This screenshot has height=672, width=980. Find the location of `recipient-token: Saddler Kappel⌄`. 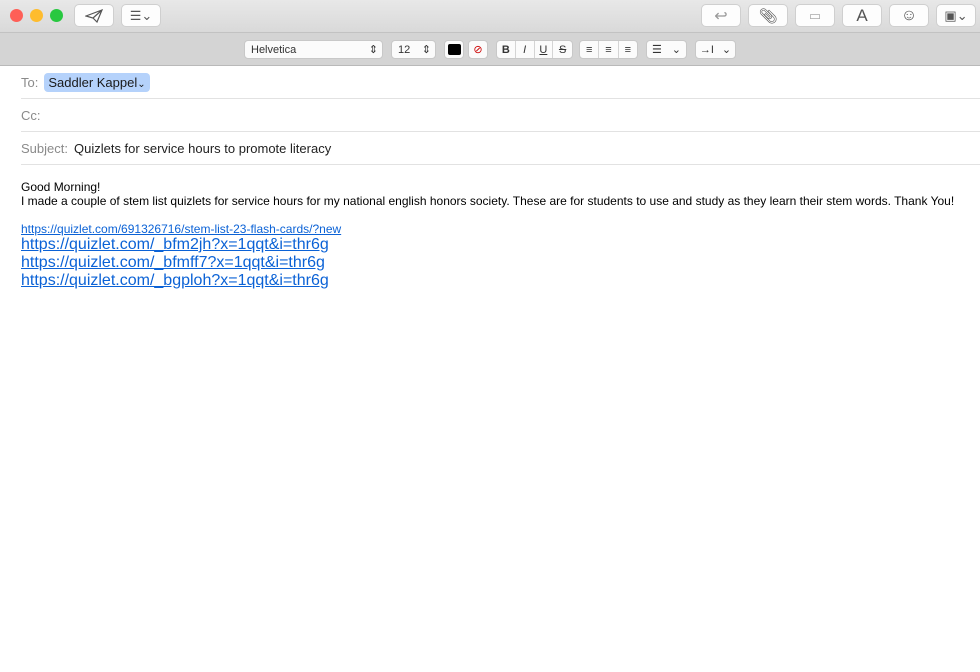

recipient-token: Saddler Kappel⌄ is located at coordinates (97, 82).